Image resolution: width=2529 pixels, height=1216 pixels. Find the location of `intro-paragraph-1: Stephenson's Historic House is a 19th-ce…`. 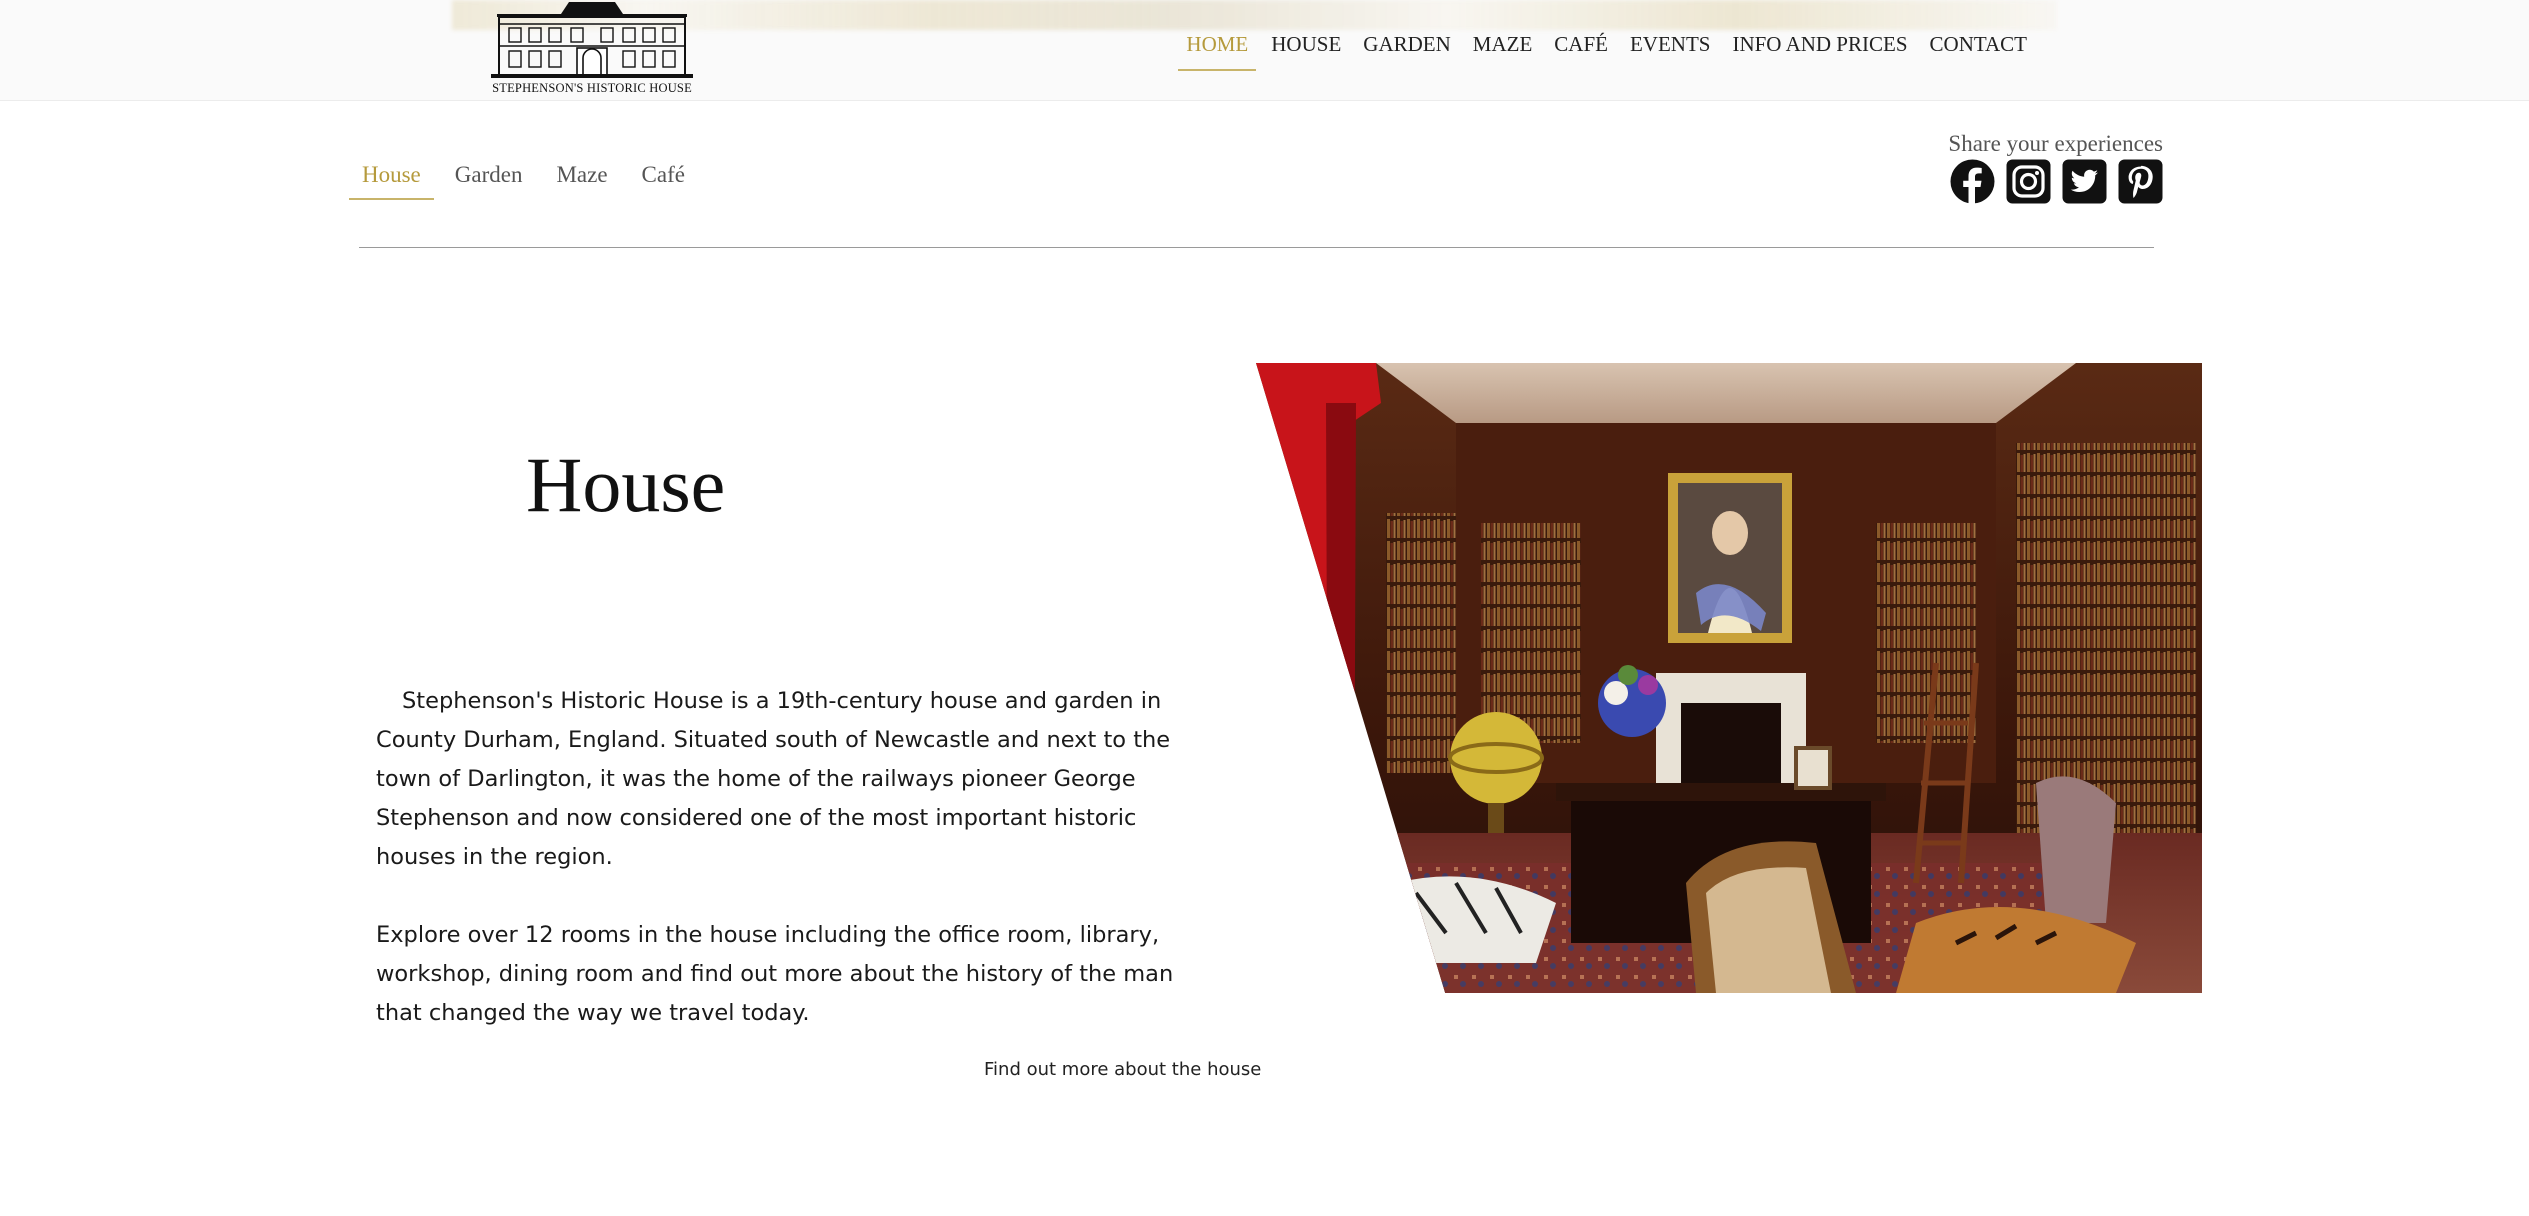

intro-paragraph-1: Stephenson's Historic House is a 19th-ce… is located at coordinates (773, 779).